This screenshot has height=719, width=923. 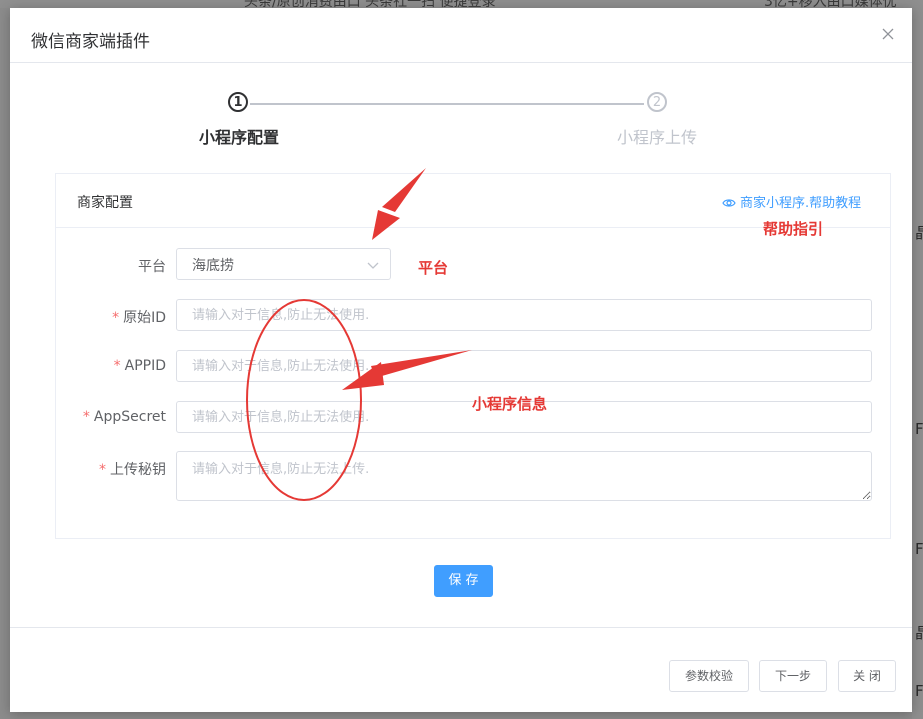 What do you see at coordinates (657, 137) in the screenshot?
I see `step-2-label: 小程序上传` at bounding box center [657, 137].